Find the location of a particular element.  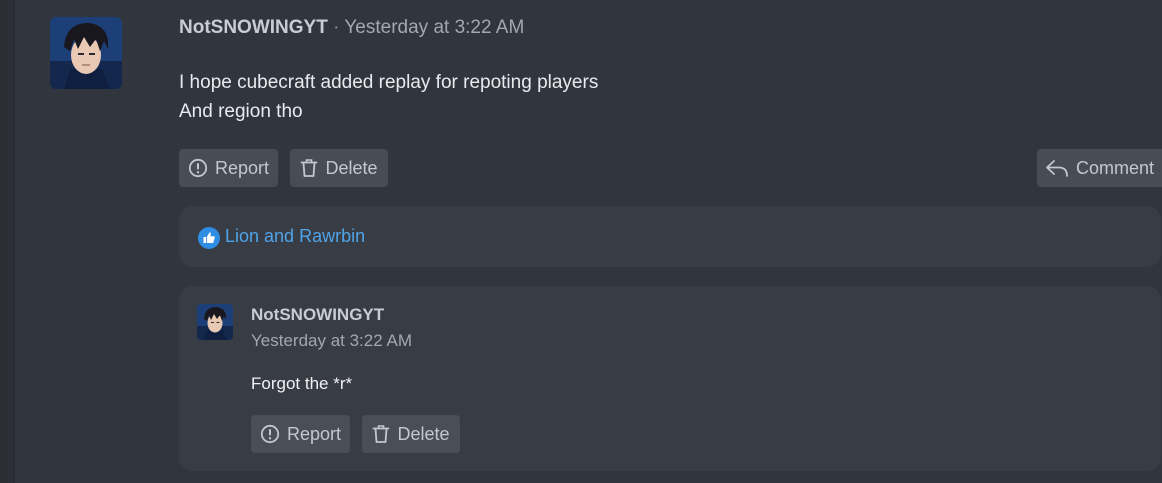

reply-delete-button: Delete is located at coordinates (411, 434).